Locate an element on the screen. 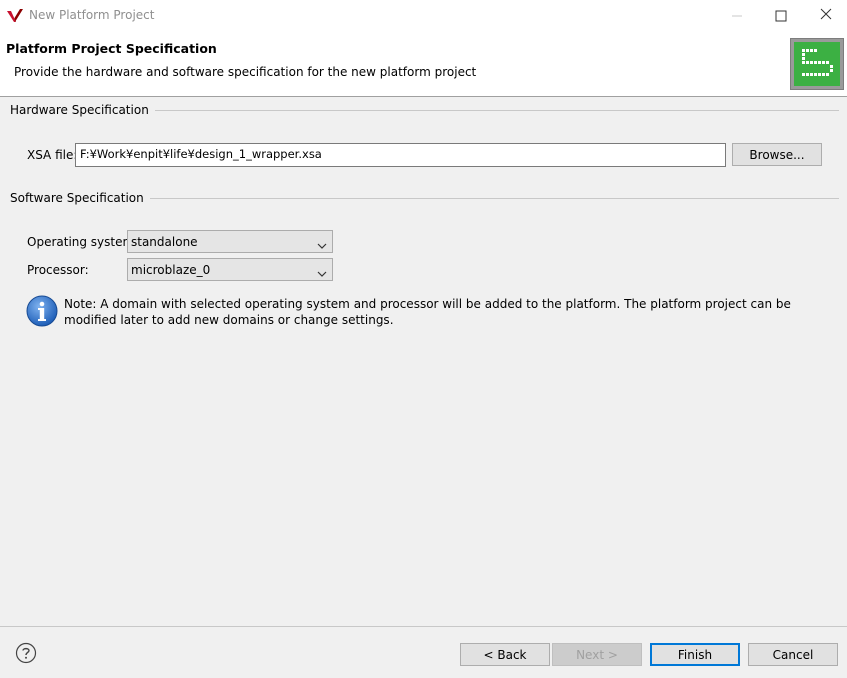 This screenshot has width=847, height=678. close-button is located at coordinates (825, 15).